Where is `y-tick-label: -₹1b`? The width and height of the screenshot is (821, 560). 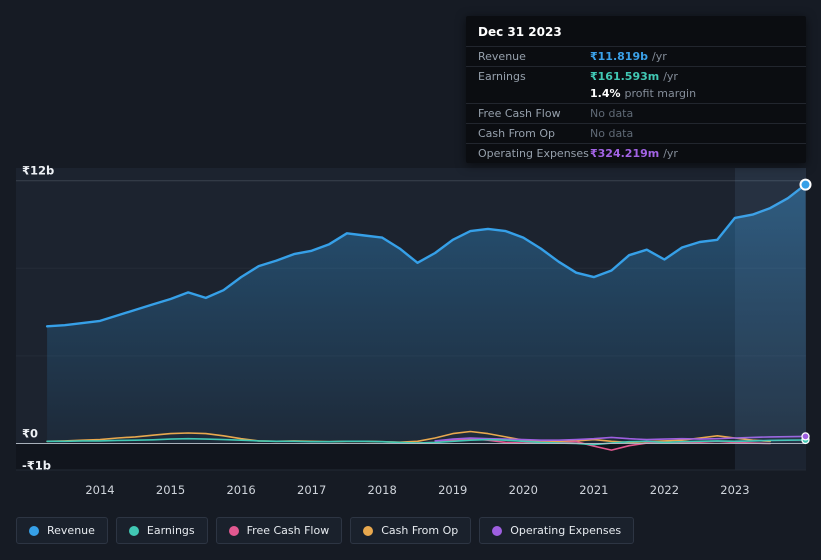
y-tick-label: -₹1b is located at coordinates (36, 465).